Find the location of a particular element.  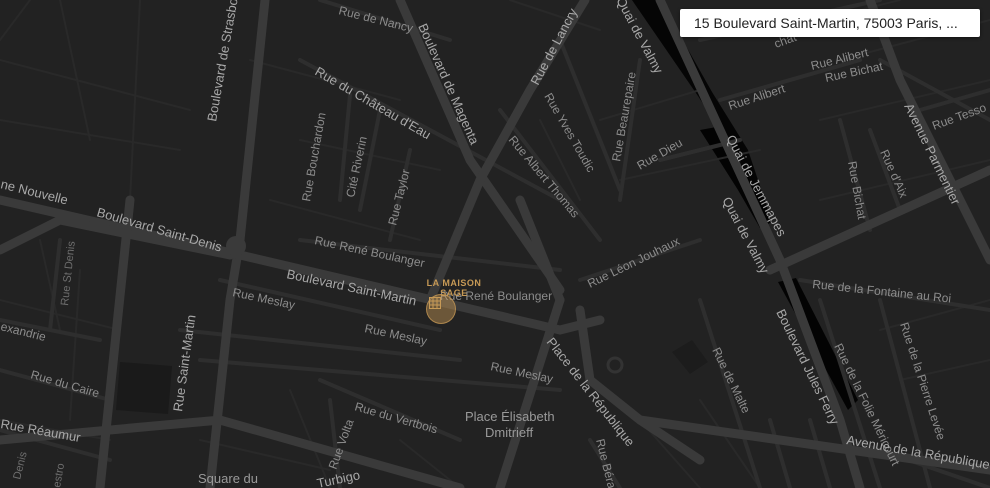

street-label: Rue Léon Jouhaux is located at coordinates (633, 262).